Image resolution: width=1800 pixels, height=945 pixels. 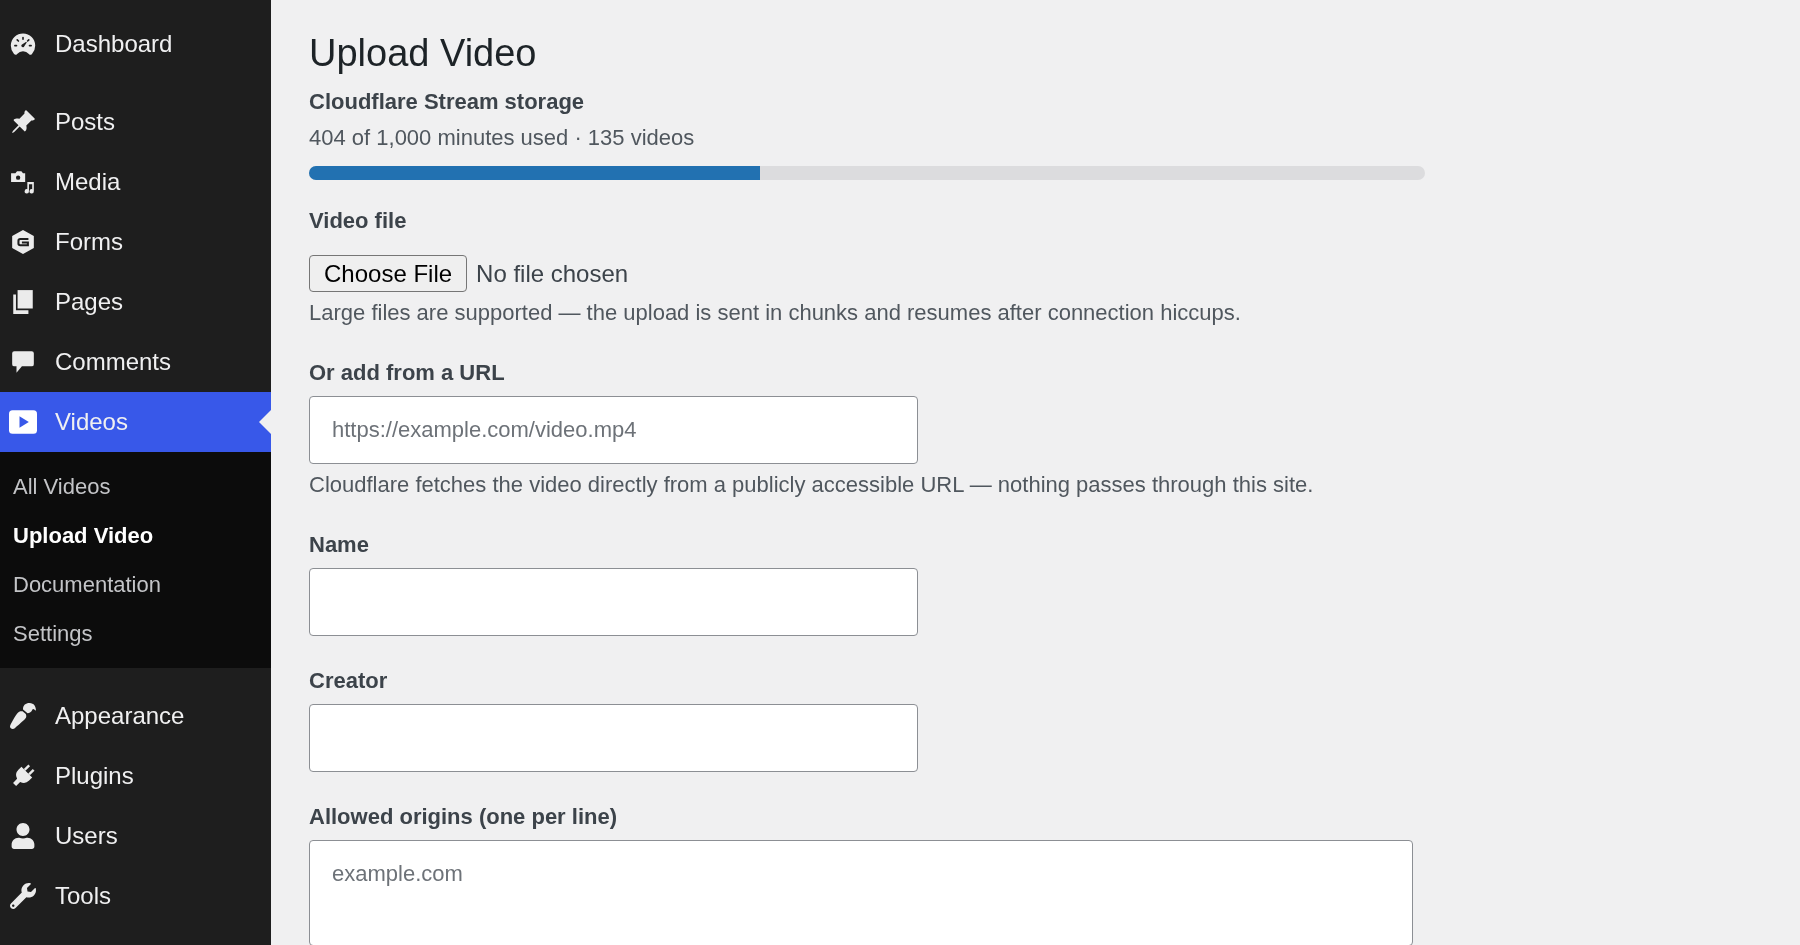 What do you see at coordinates (135, 836) in the screenshot?
I see `sidebar-menu-item: Users` at bounding box center [135, 836].